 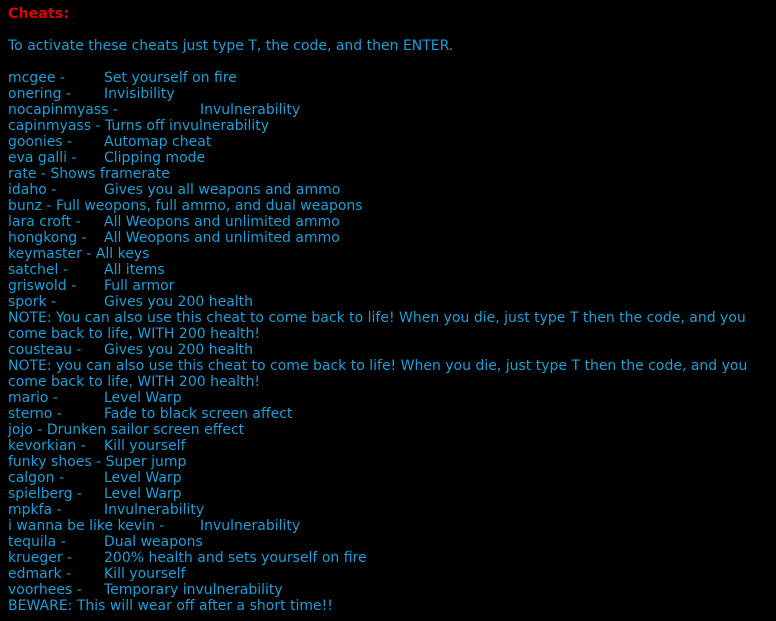 What do you see at coordinates (389, 78) in the screenshot?
I see `cheat-row: mcgee - Set yourself on fire` at bounding box center [389, 78].